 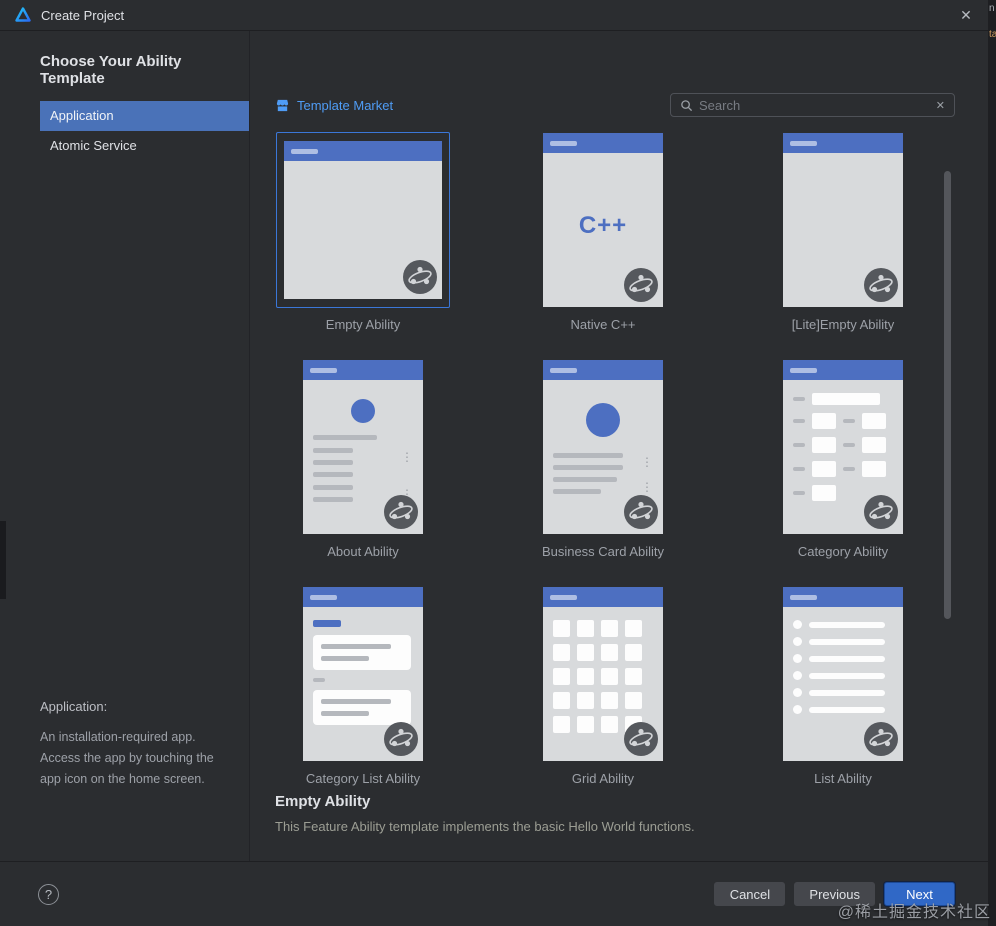 I want to click on template-card-category-list: Category List Ability, so click(x=363, y=687).